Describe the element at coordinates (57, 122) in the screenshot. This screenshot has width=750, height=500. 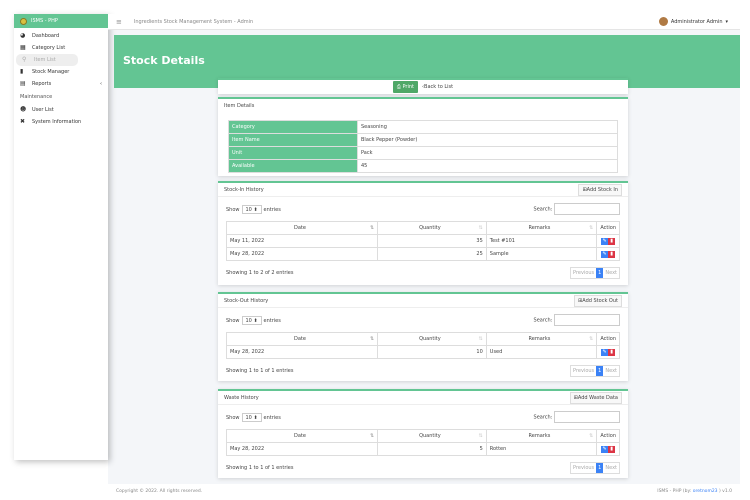
I see `label: System Information` at that location.